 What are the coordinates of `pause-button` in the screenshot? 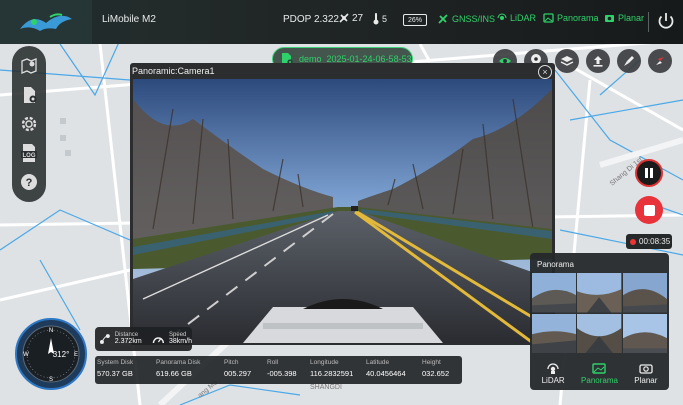 It's located at (649, 173).